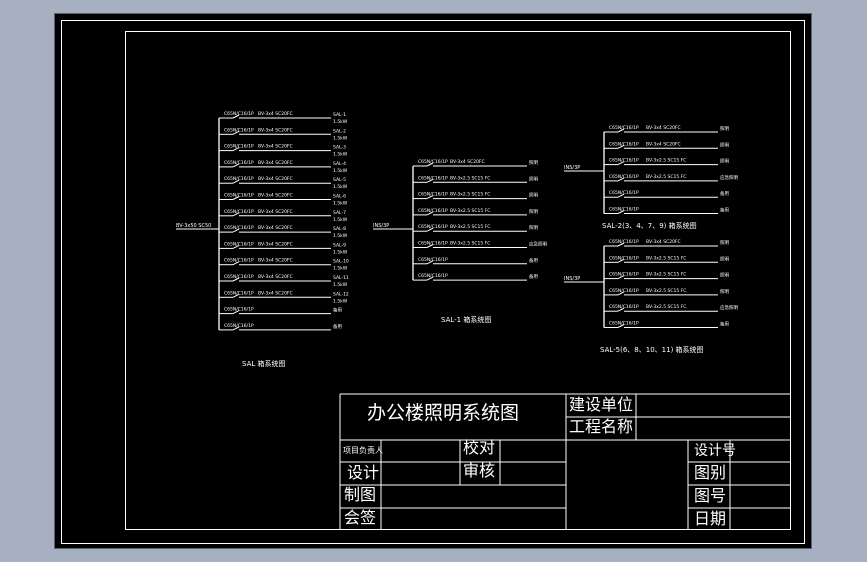 The height and width of the screenshot is (562, 867). What do you see at coordinates (652, 349) in the screenshot?
I see `right_bottom-caption: SAL-5(6、8、10、11) 箱系统图` at bounding box center [652, 349].